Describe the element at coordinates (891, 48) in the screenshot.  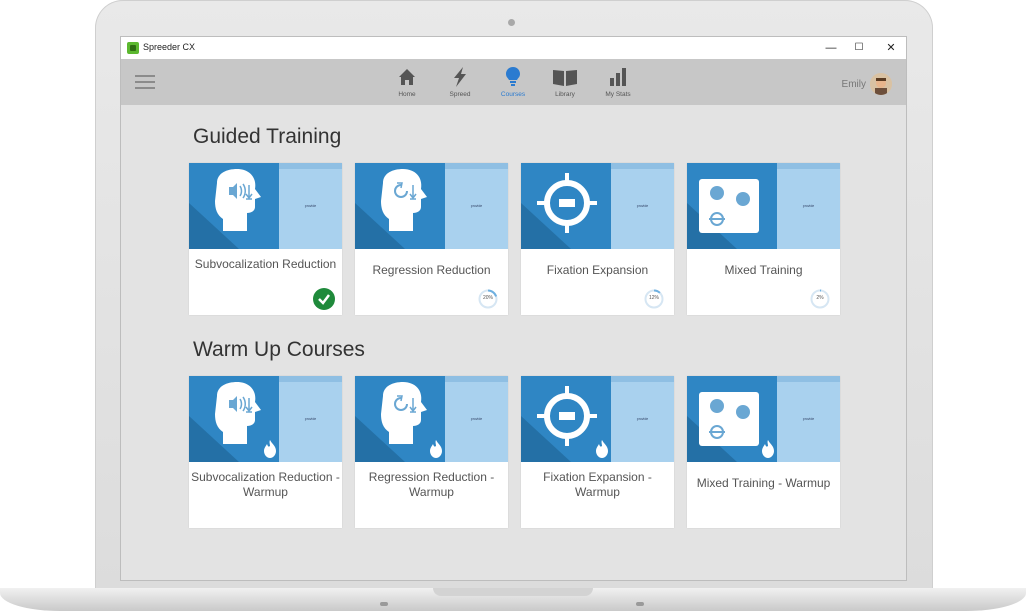
I see `close-button: ✕` at that location.